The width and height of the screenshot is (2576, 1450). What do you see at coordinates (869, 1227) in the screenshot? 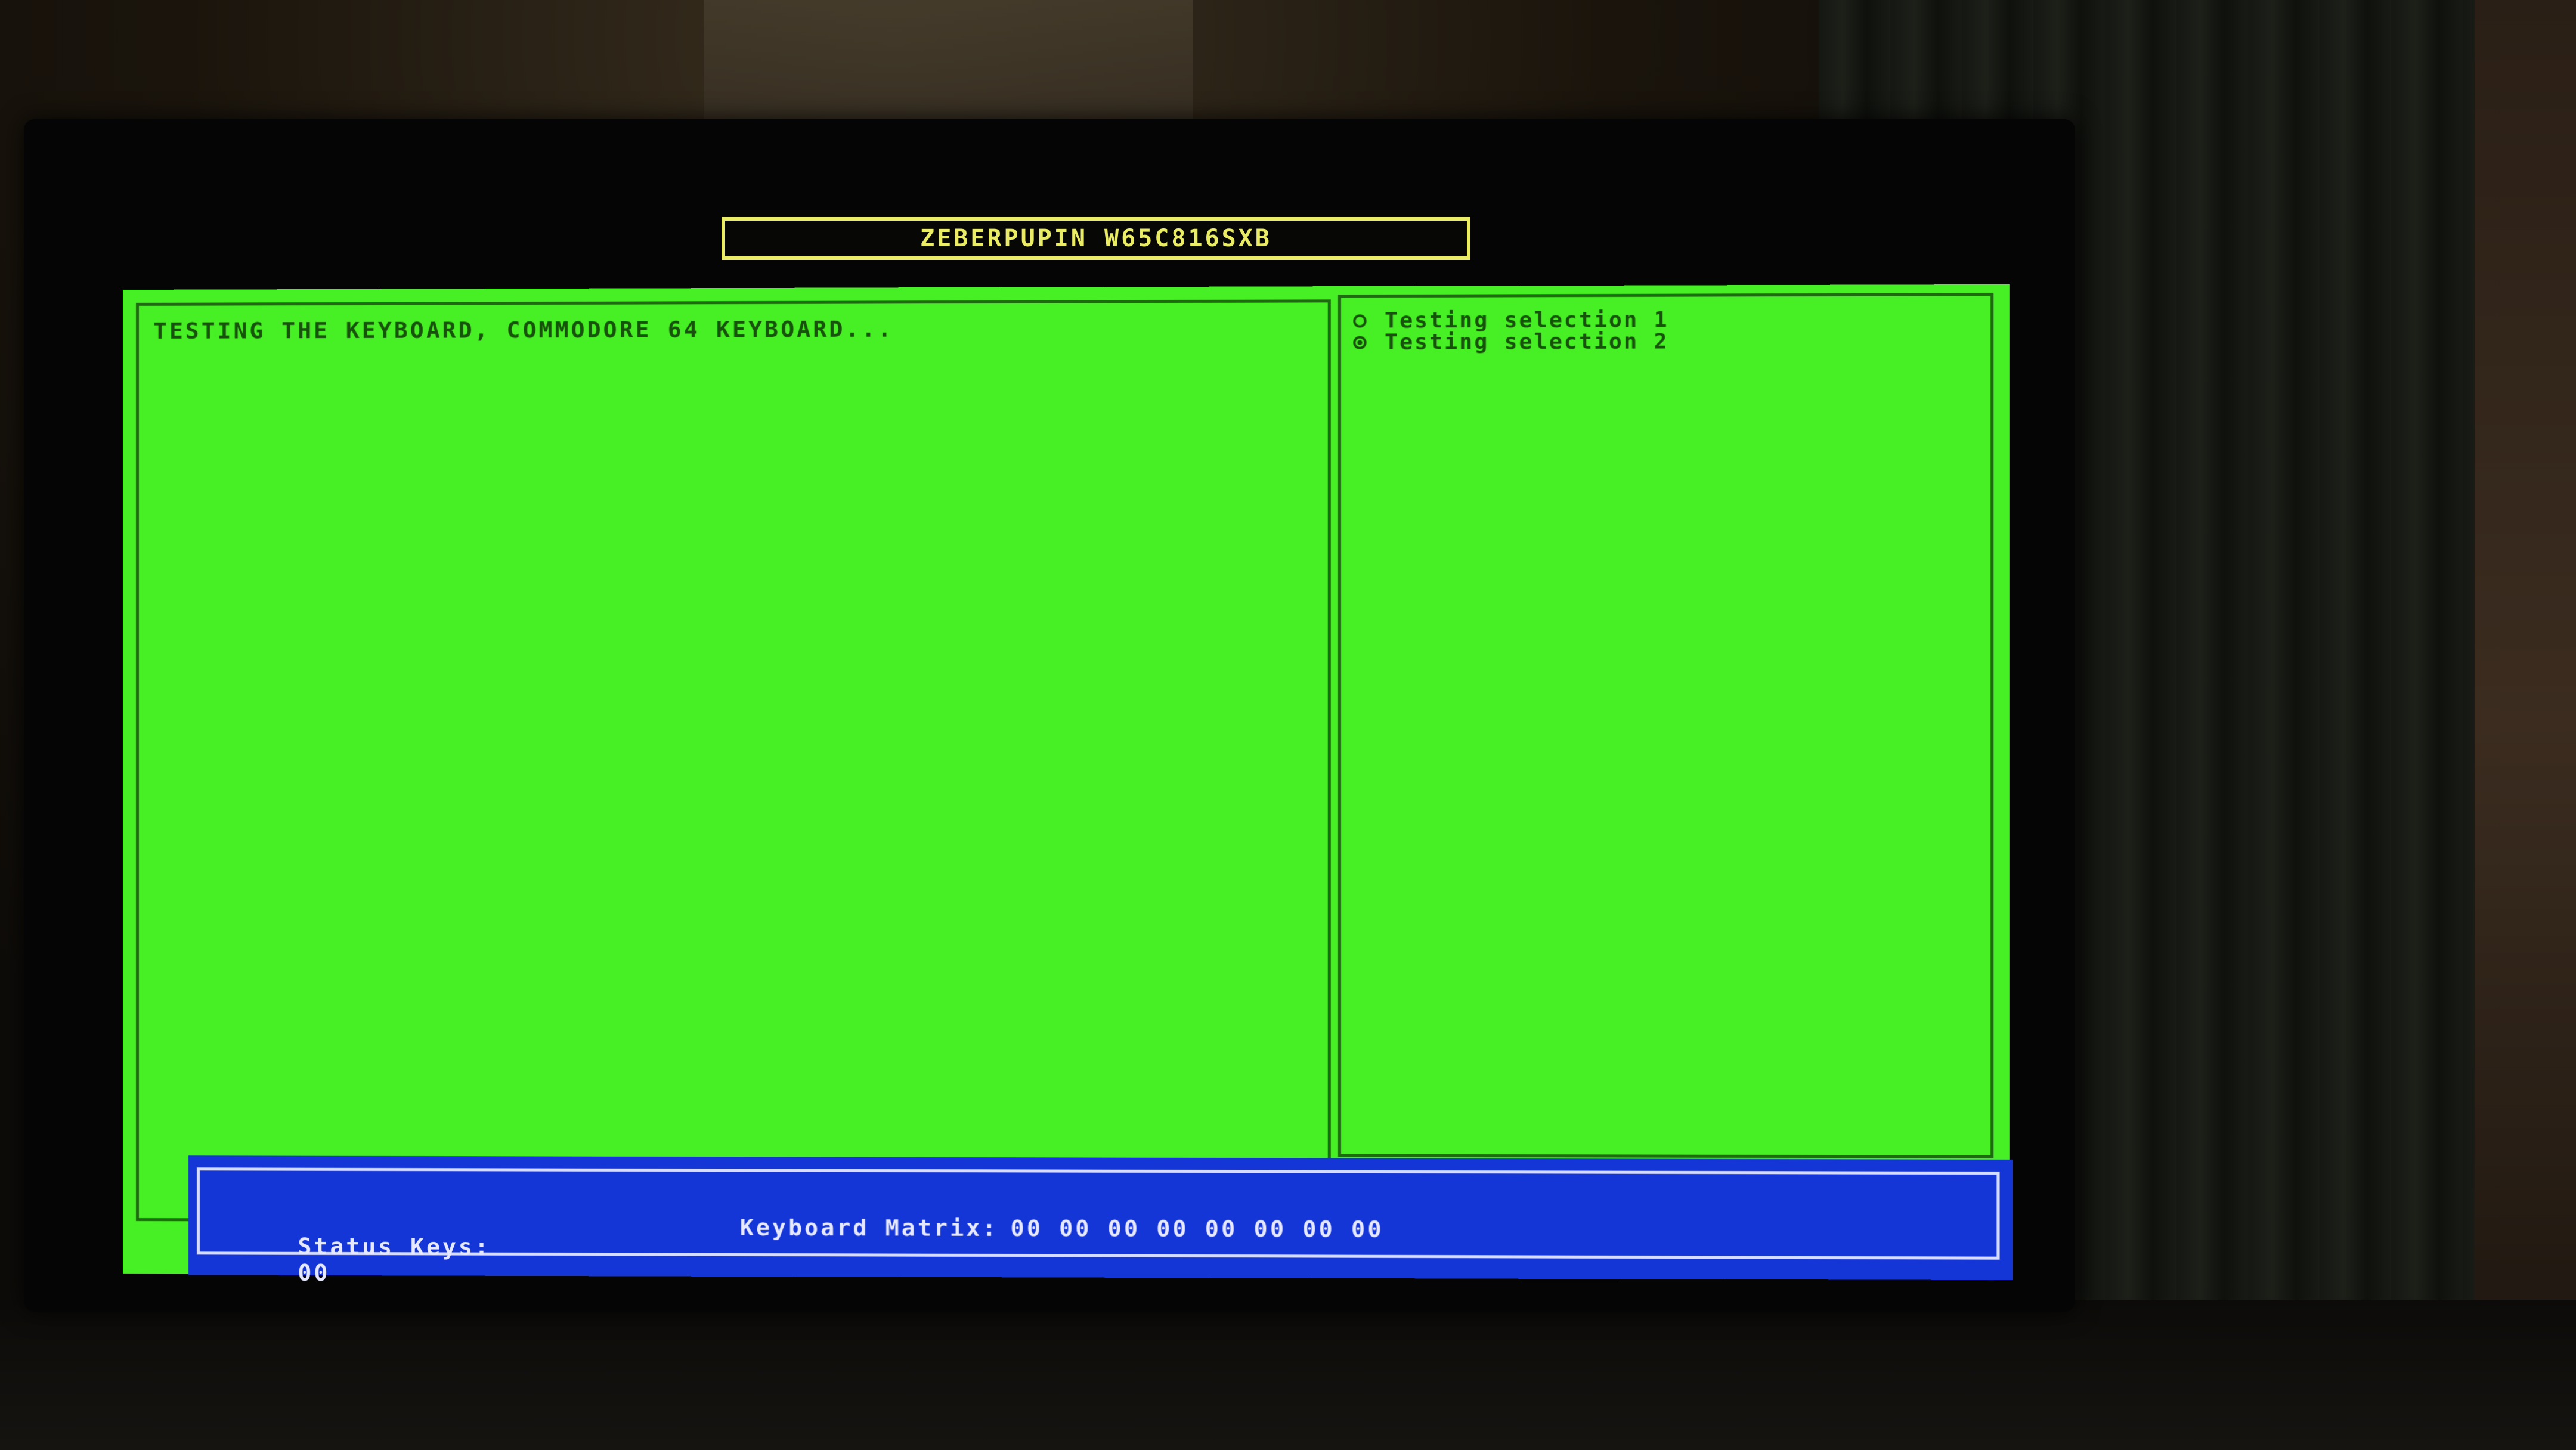
I see `keyboard-matrix-label: Keyboard Matrix:` at bounding box center [869, 1227].